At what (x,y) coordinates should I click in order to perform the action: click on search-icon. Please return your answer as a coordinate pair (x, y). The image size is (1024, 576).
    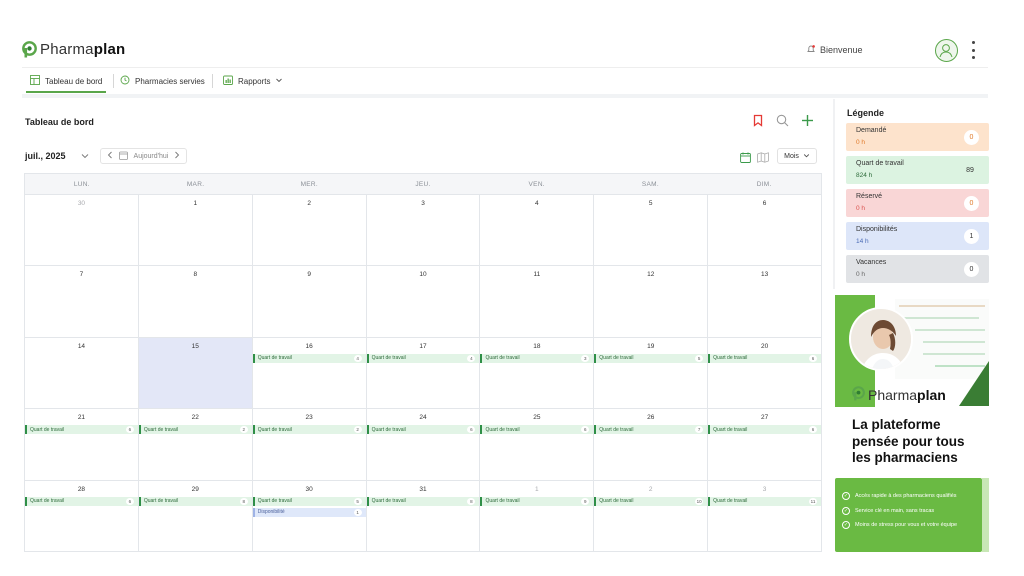
    Looking at the image, I should click on (782, 123).